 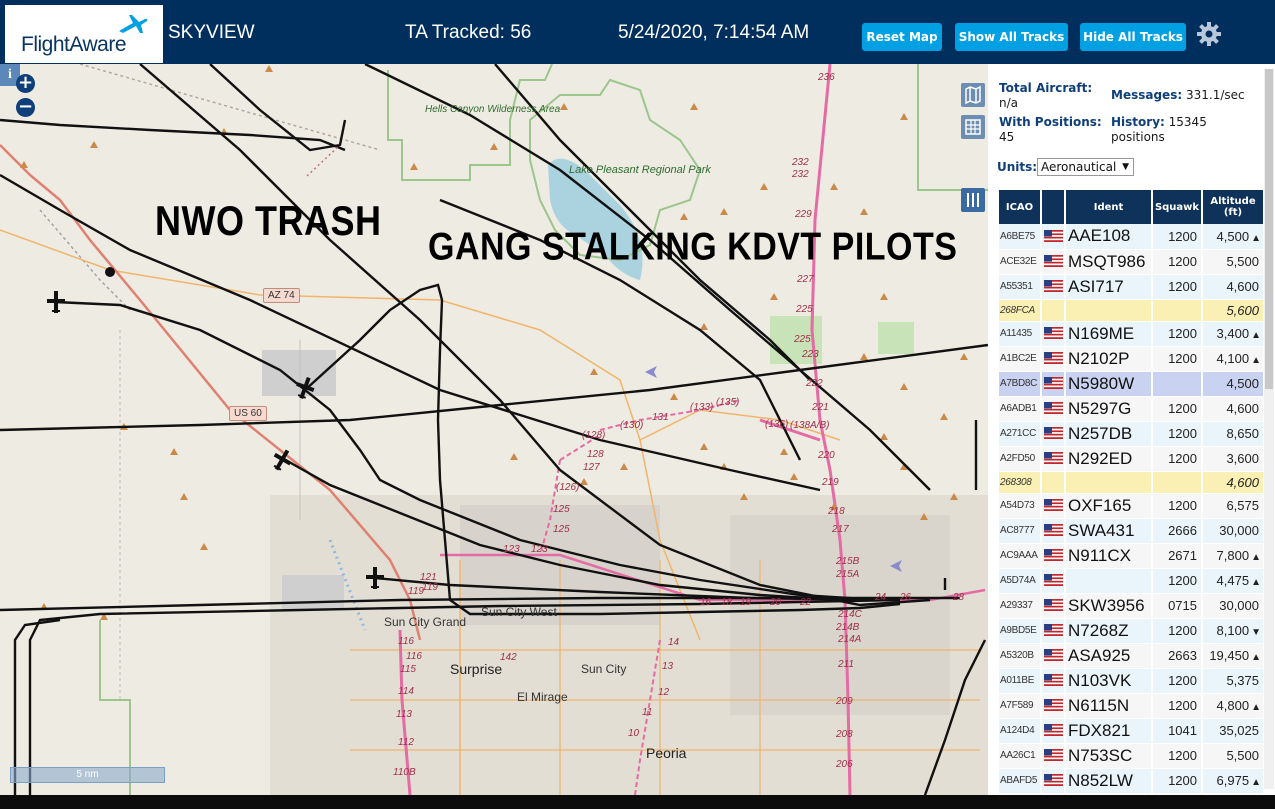 I want to click on icao-cell: A271CC, so click(x=1019, y=434).